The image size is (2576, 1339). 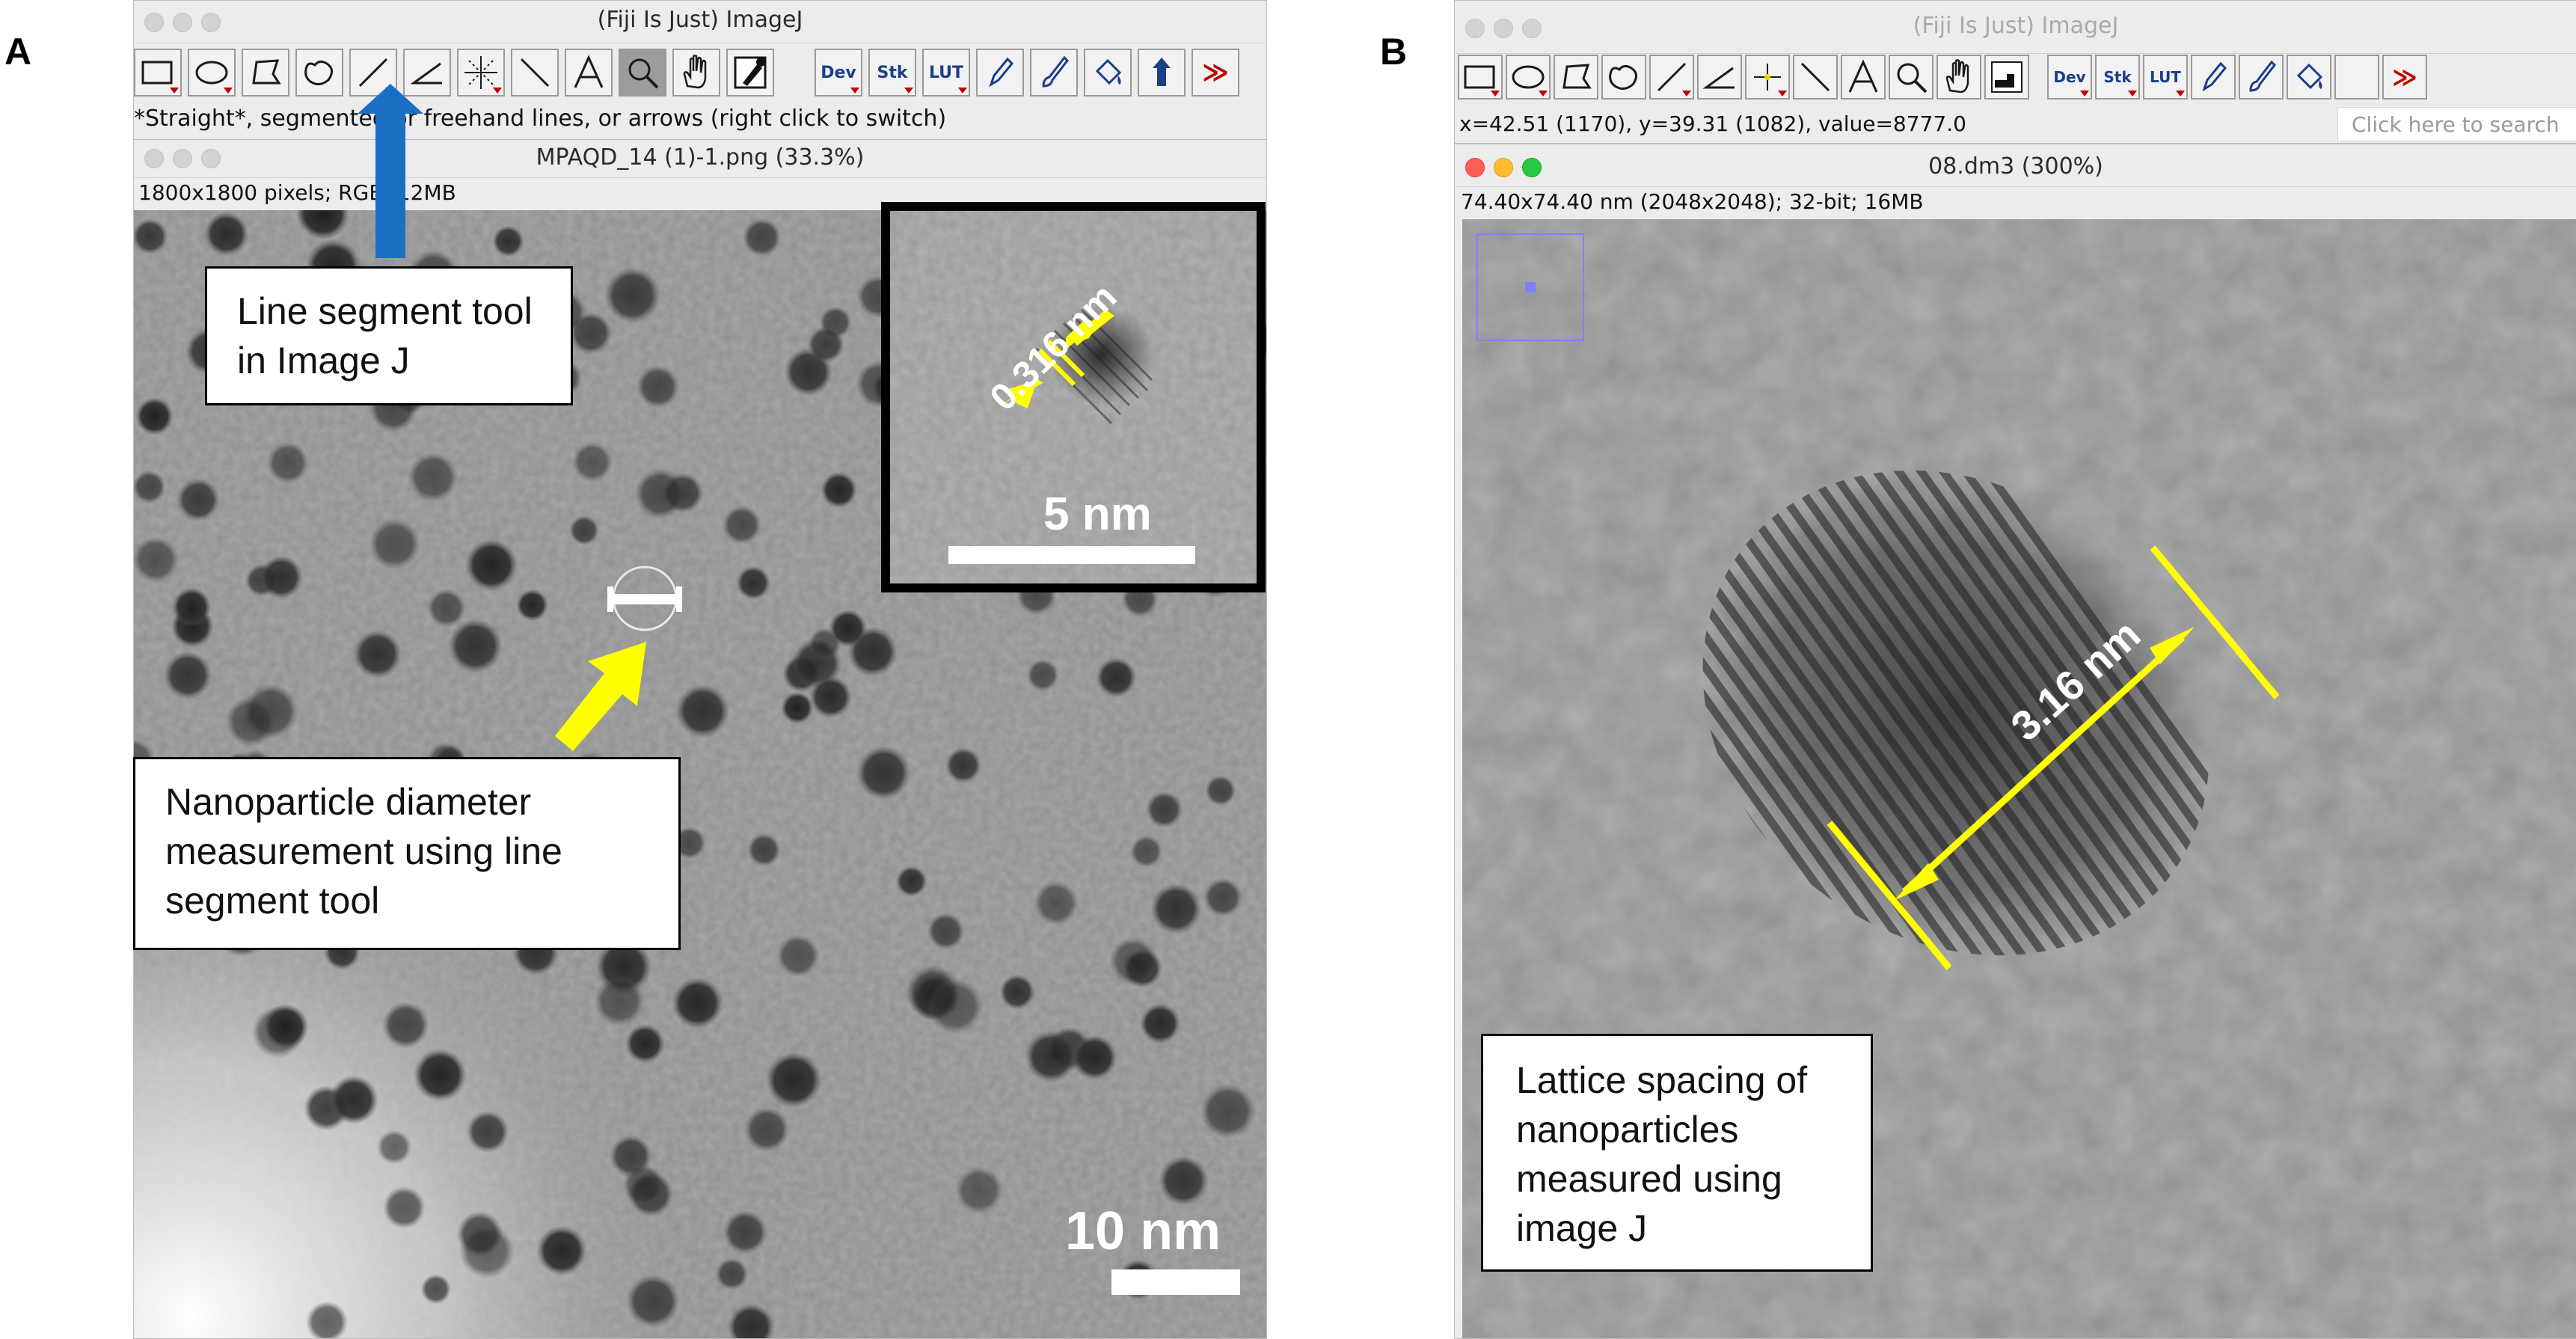 What do you see at coordinates (390, 99) in the screenshot?
I see `blue-arrow-head` at bounding box center [390, 99].